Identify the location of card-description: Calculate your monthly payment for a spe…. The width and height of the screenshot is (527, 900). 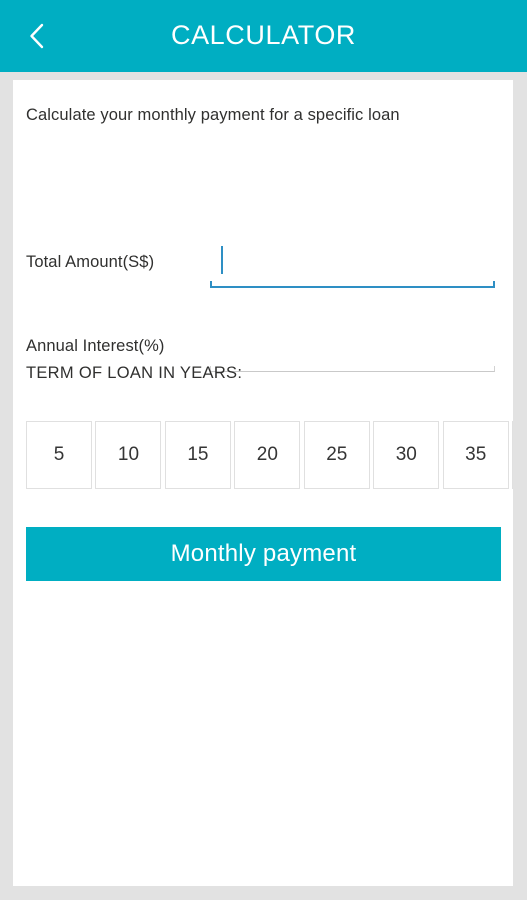
(213, 115).